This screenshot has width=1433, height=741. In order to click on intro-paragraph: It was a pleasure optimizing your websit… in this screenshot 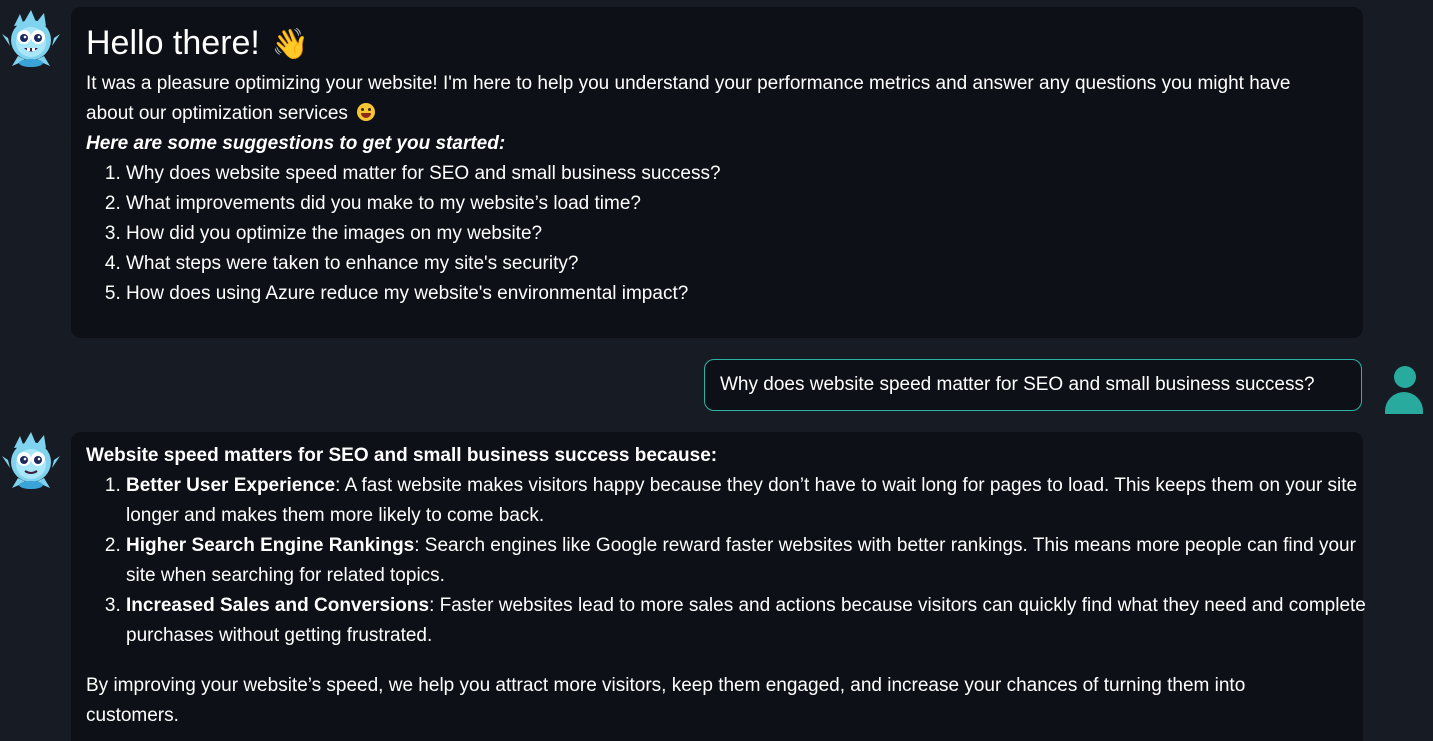, I will do `click(706, 99)`.